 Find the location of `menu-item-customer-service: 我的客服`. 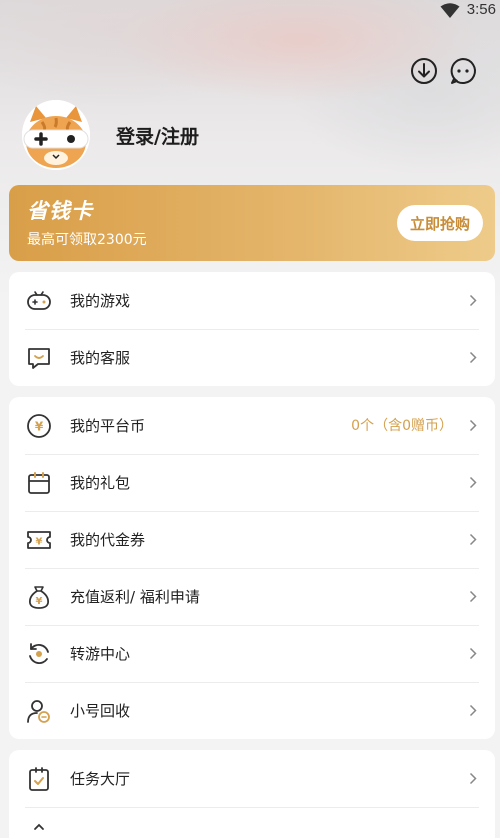

menu-item-customer-service: 我的客服 is located at coordinates (252, 357).